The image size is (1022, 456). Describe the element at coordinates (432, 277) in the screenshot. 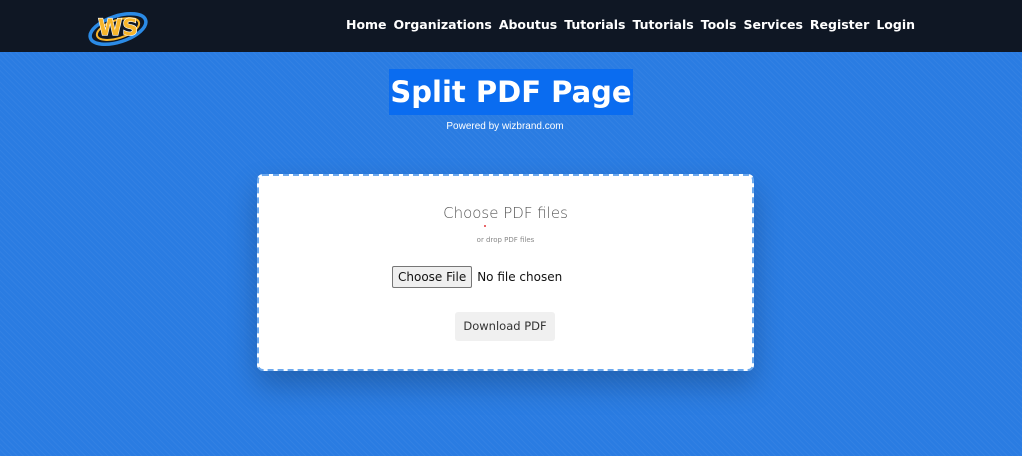

I see `choose-file-button: Choose File` at that location.